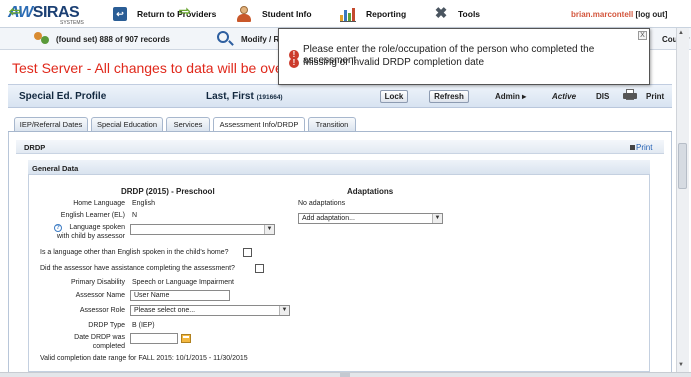  I want to click on date-completed-input, so click(154, 338).